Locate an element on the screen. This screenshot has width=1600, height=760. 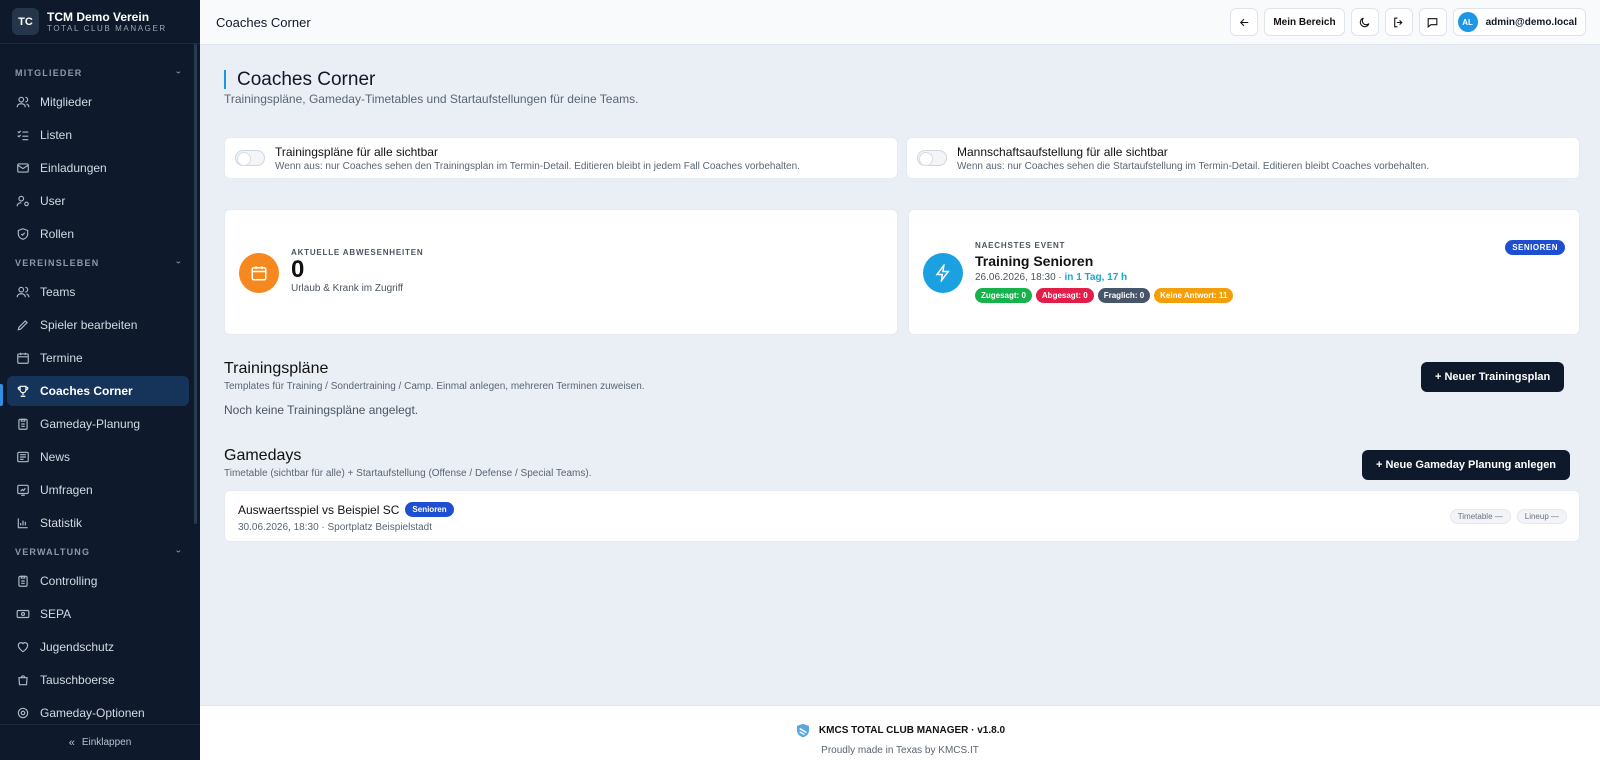
messages-button is located at coordinates (1432, 22).